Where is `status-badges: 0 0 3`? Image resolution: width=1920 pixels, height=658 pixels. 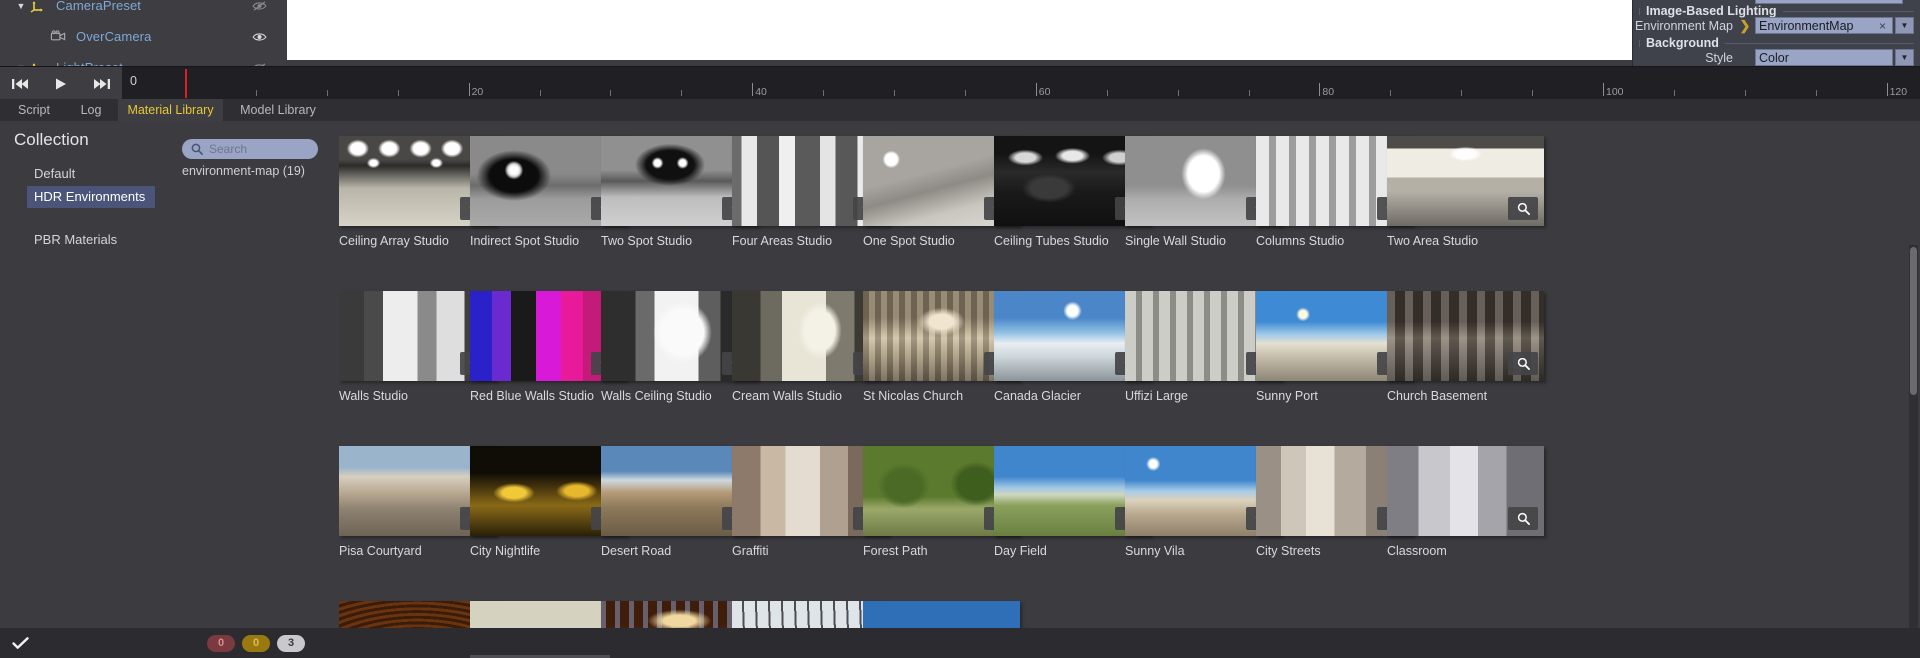
status-badges: 0 0 3 is located at coordinates (256, 643).